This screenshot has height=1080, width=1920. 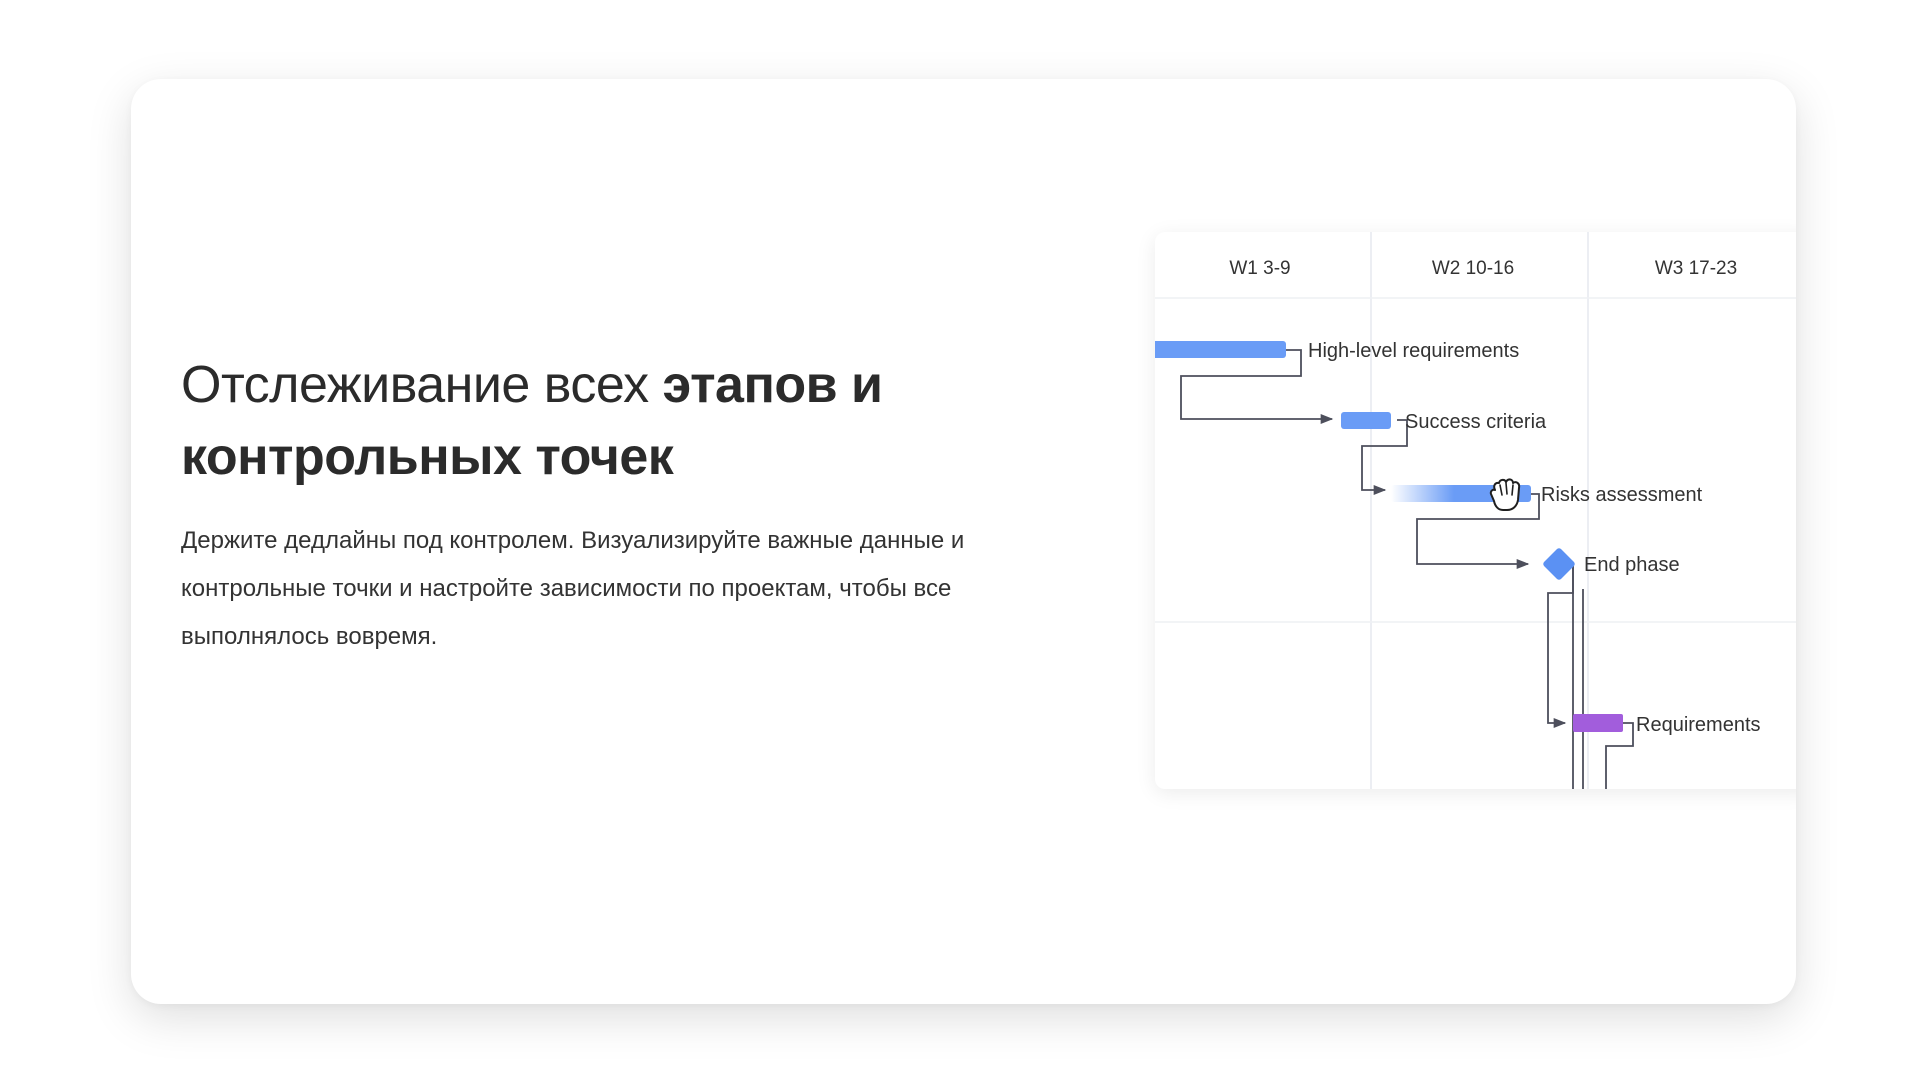 I want to click on task-label-high-level-requirements: High-level requirements, so click(x=1413, y=351).